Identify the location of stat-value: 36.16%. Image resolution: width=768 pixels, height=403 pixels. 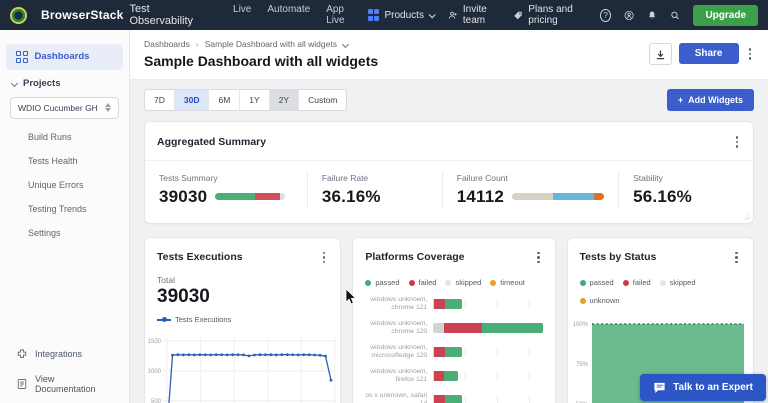
(351, 196).